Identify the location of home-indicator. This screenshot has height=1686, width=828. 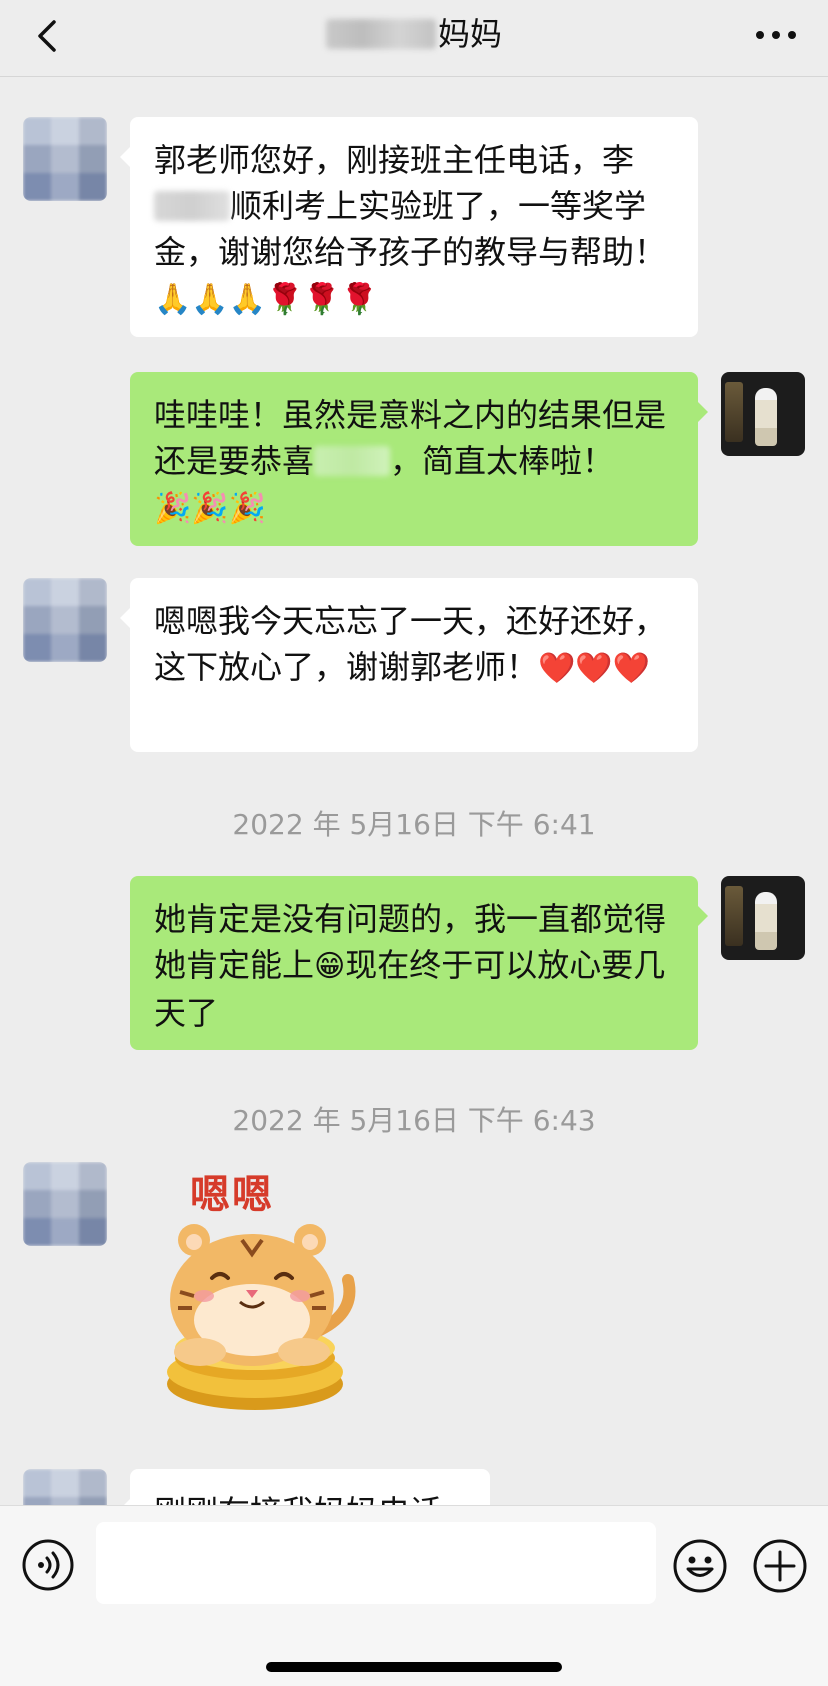
(414, 1667).